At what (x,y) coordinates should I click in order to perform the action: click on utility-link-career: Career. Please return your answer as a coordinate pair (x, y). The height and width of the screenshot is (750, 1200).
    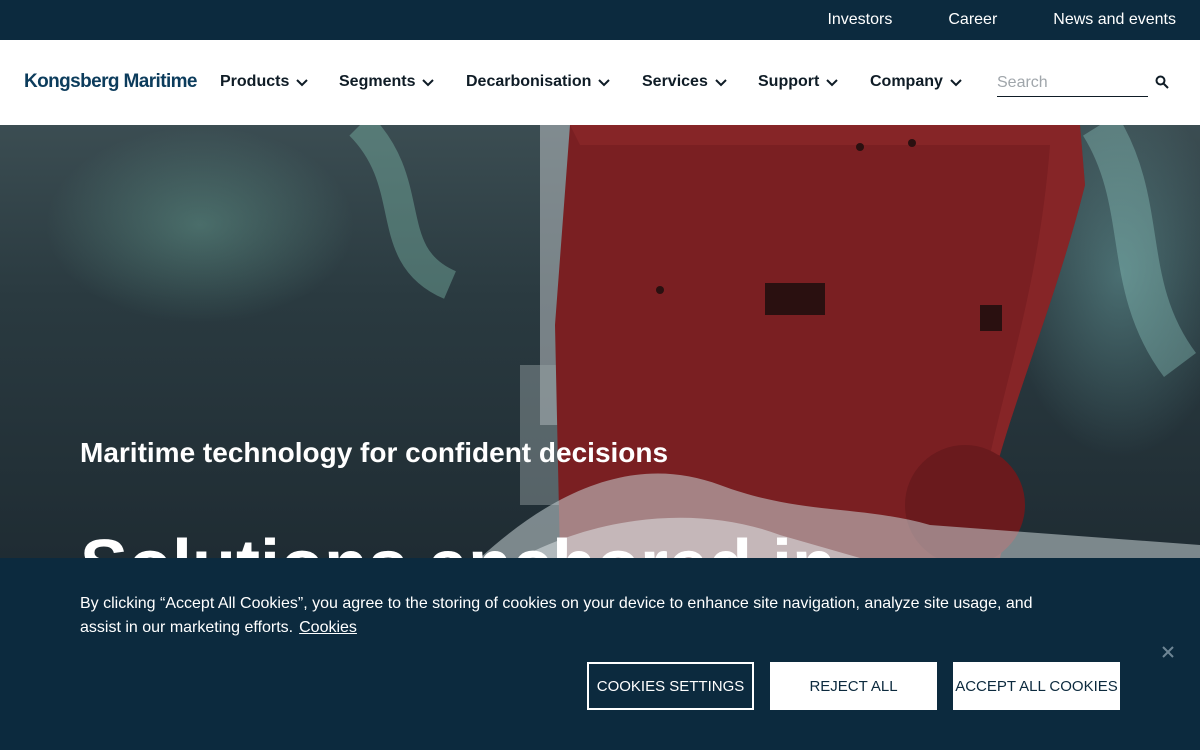
    Looking at the image, I should click on (972, 20).